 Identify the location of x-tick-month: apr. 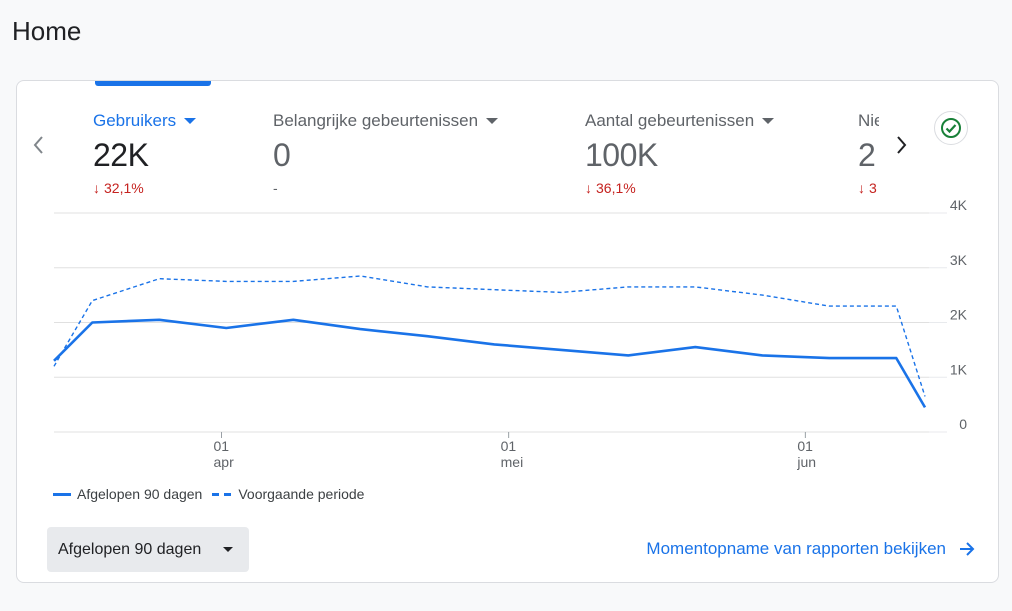
(224, 462).